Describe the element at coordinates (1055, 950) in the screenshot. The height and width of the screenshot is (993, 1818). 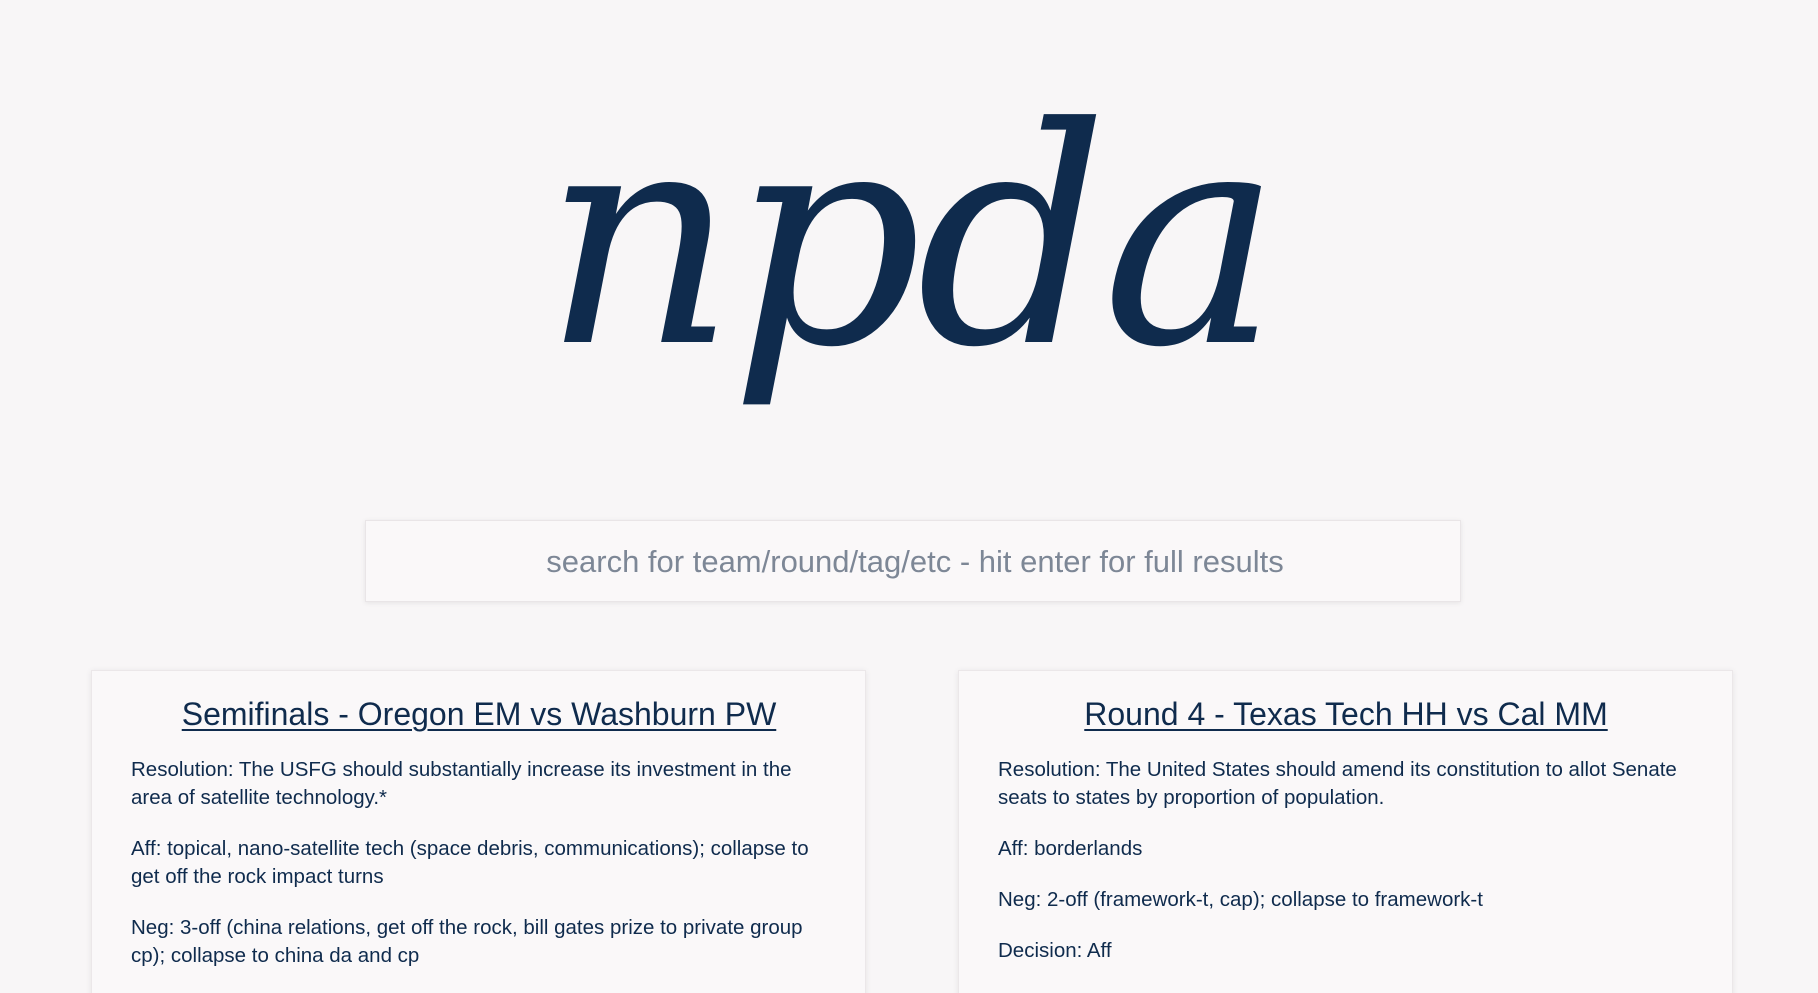
I see `round-decision: Decision: Aff` at that location.